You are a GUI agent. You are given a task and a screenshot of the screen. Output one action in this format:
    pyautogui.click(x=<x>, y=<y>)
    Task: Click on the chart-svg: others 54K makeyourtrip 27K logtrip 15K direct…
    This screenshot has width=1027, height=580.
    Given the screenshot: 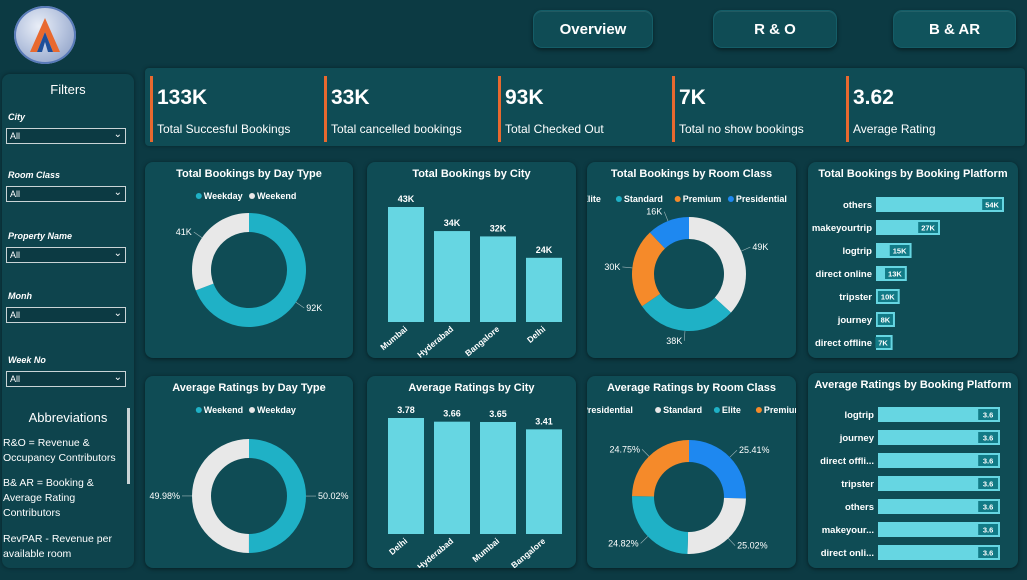 What is the action you would take?
    pyautogui.click(x=908, y=273)
    